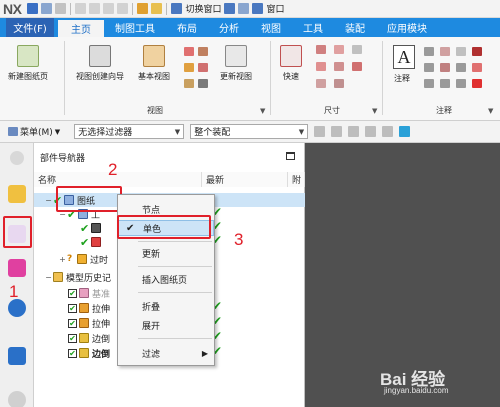  What do you see at coordinates (296, 179) in the screenshot?
I see `column-extra: 附` at bounding box center [296, 179].